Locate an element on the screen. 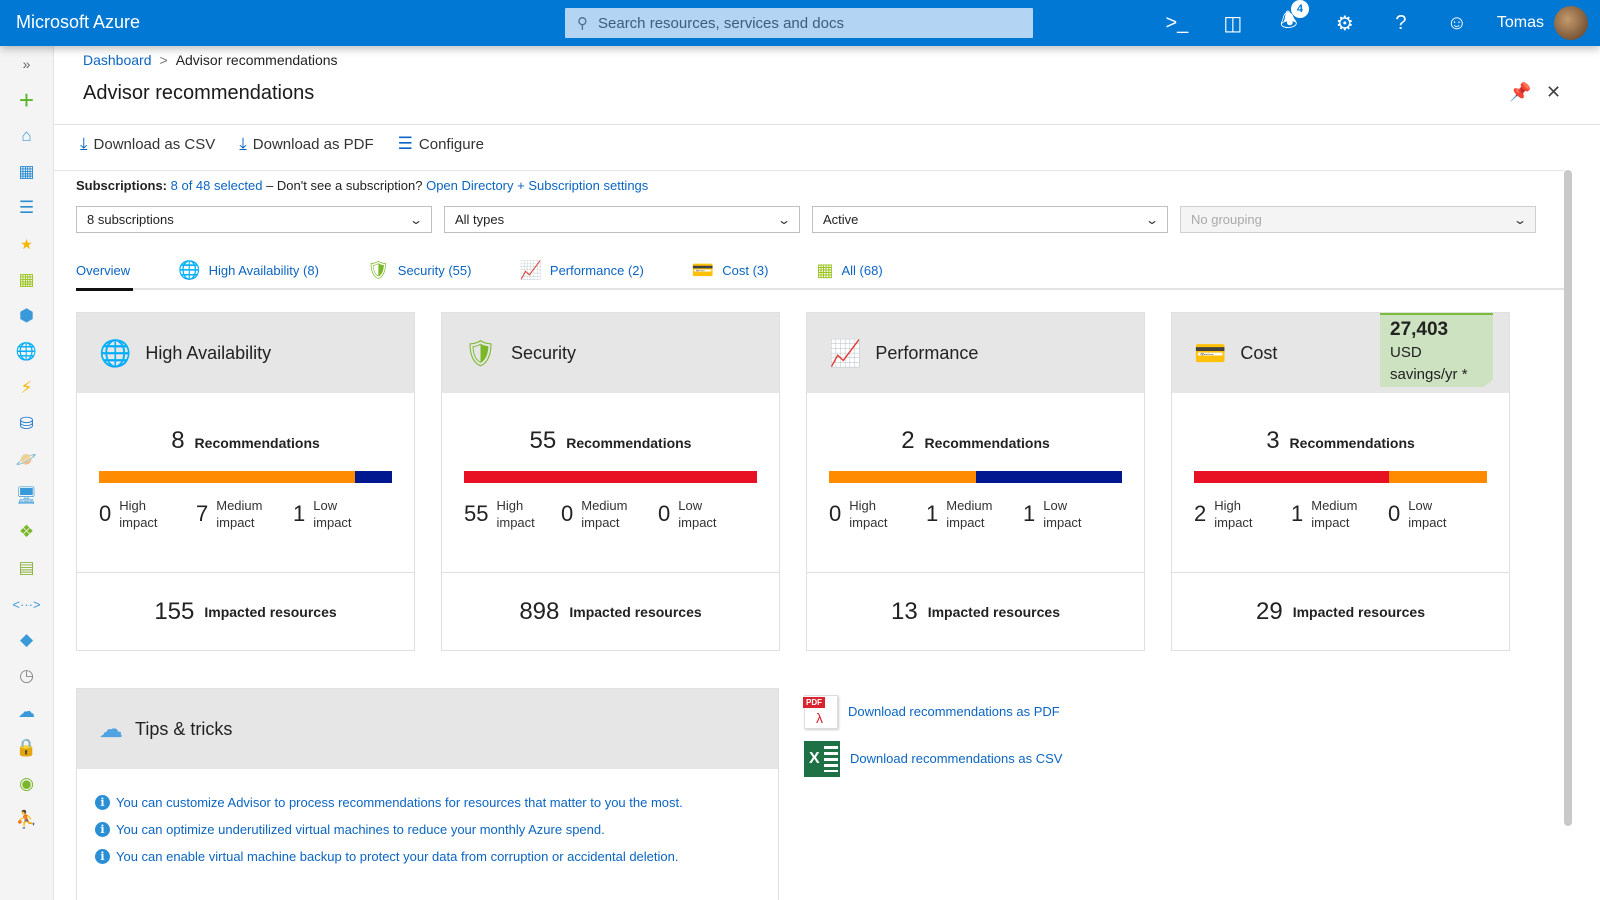 Image resolution: width=1600 pixels, height=900 pixels. advisor-ribbon-icon: ☁ is located at coordinates (111, 729).